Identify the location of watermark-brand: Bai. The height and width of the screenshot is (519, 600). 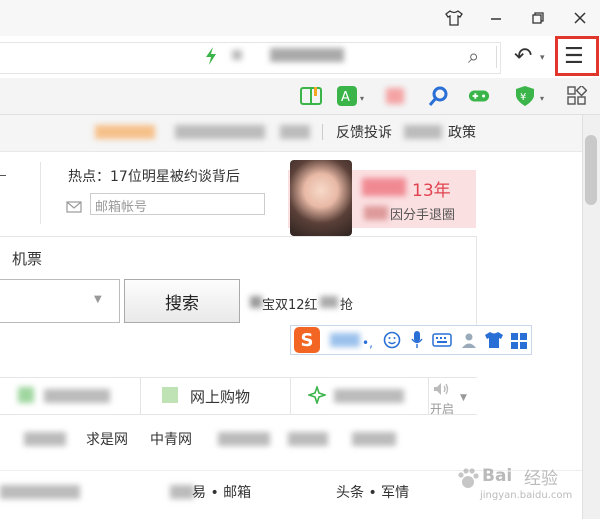
(497, 476).